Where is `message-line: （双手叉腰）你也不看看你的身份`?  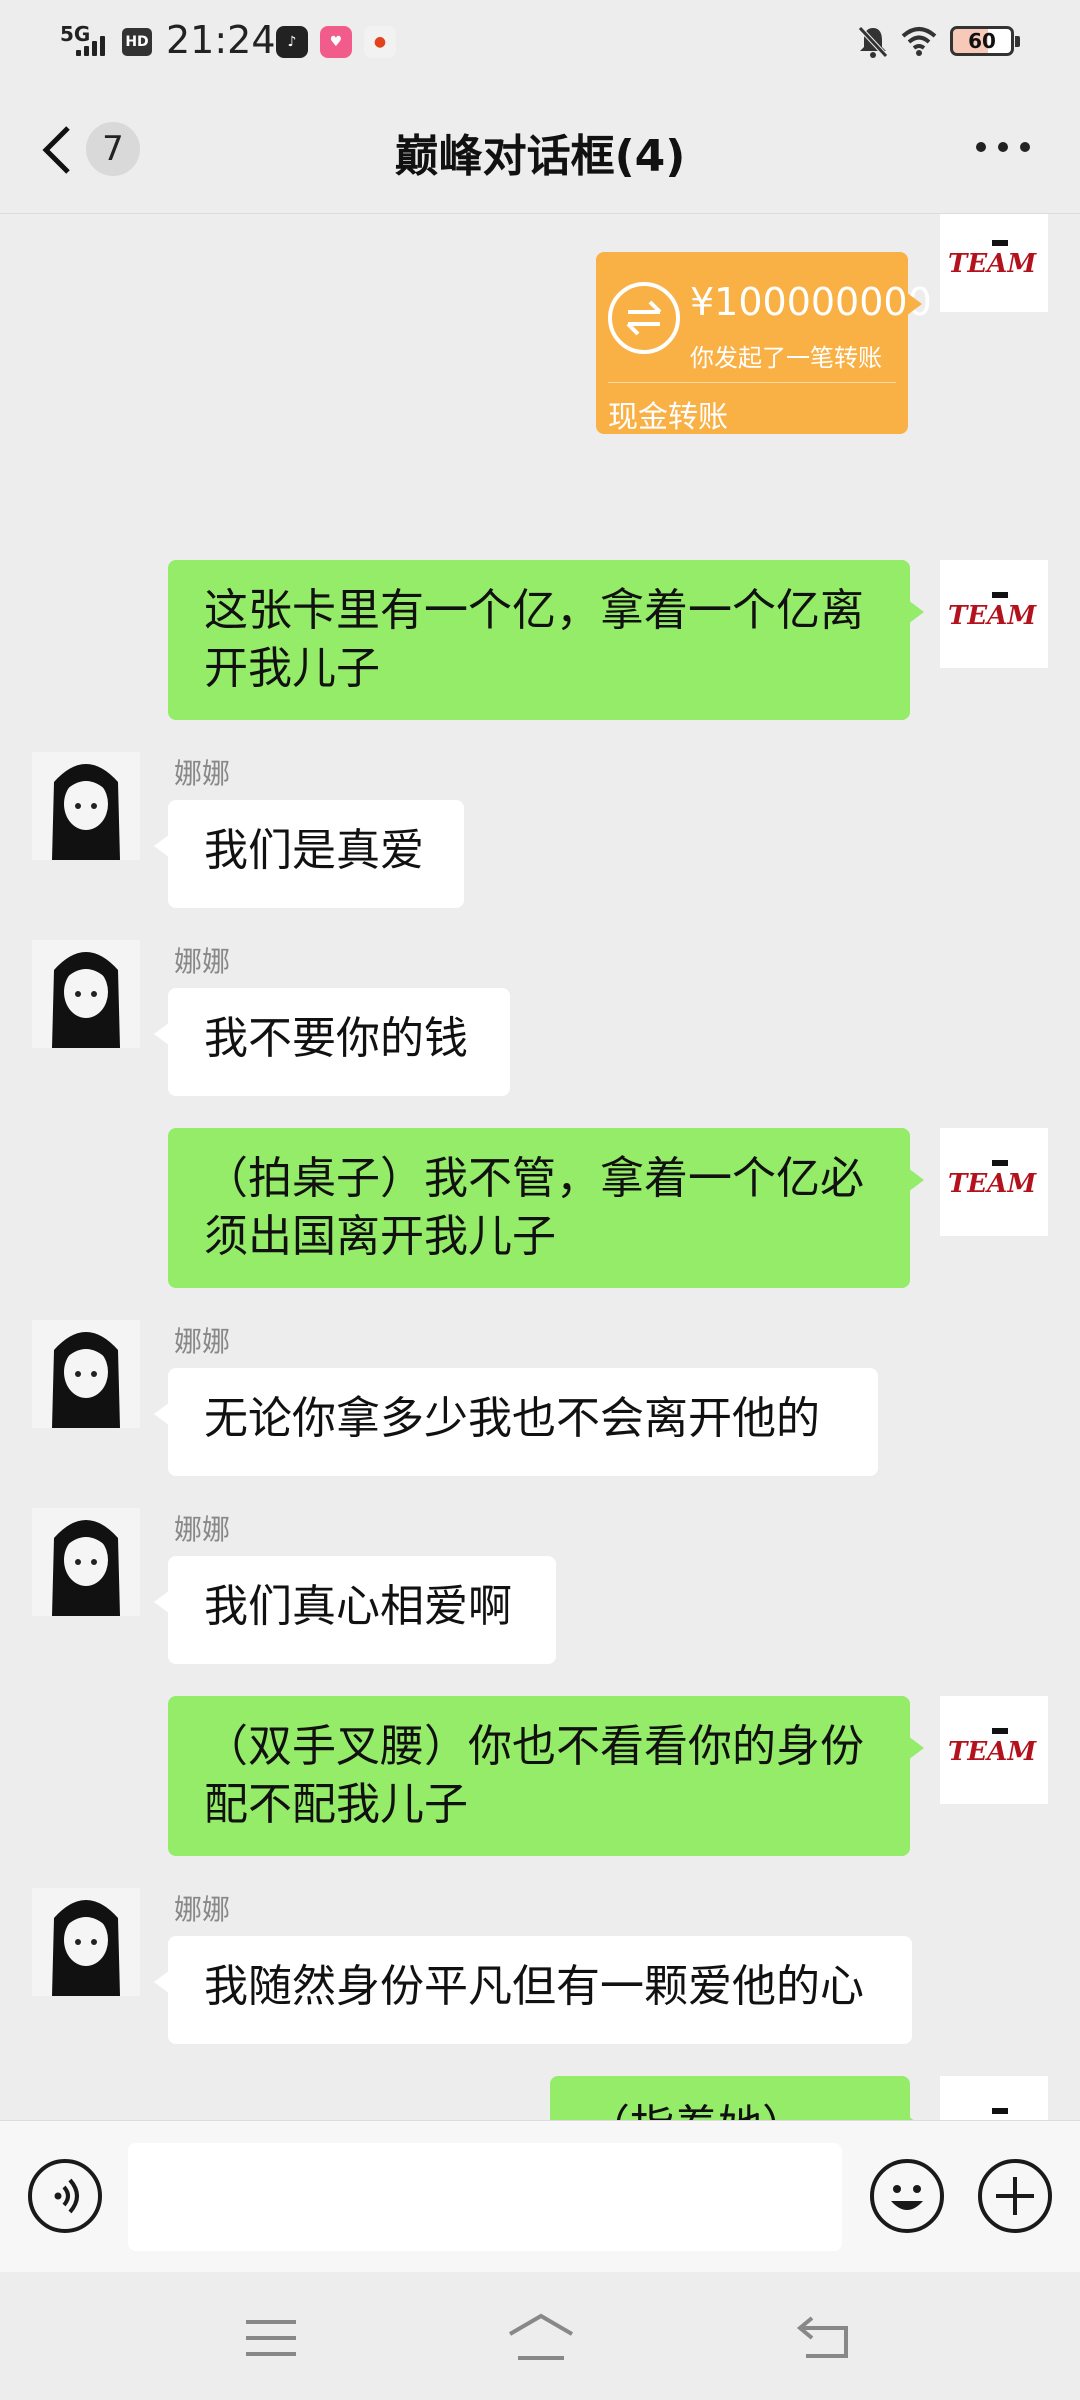
message-line: （双手叉腰）你也不看看你的身份 is located at coordinates (534, 1746).